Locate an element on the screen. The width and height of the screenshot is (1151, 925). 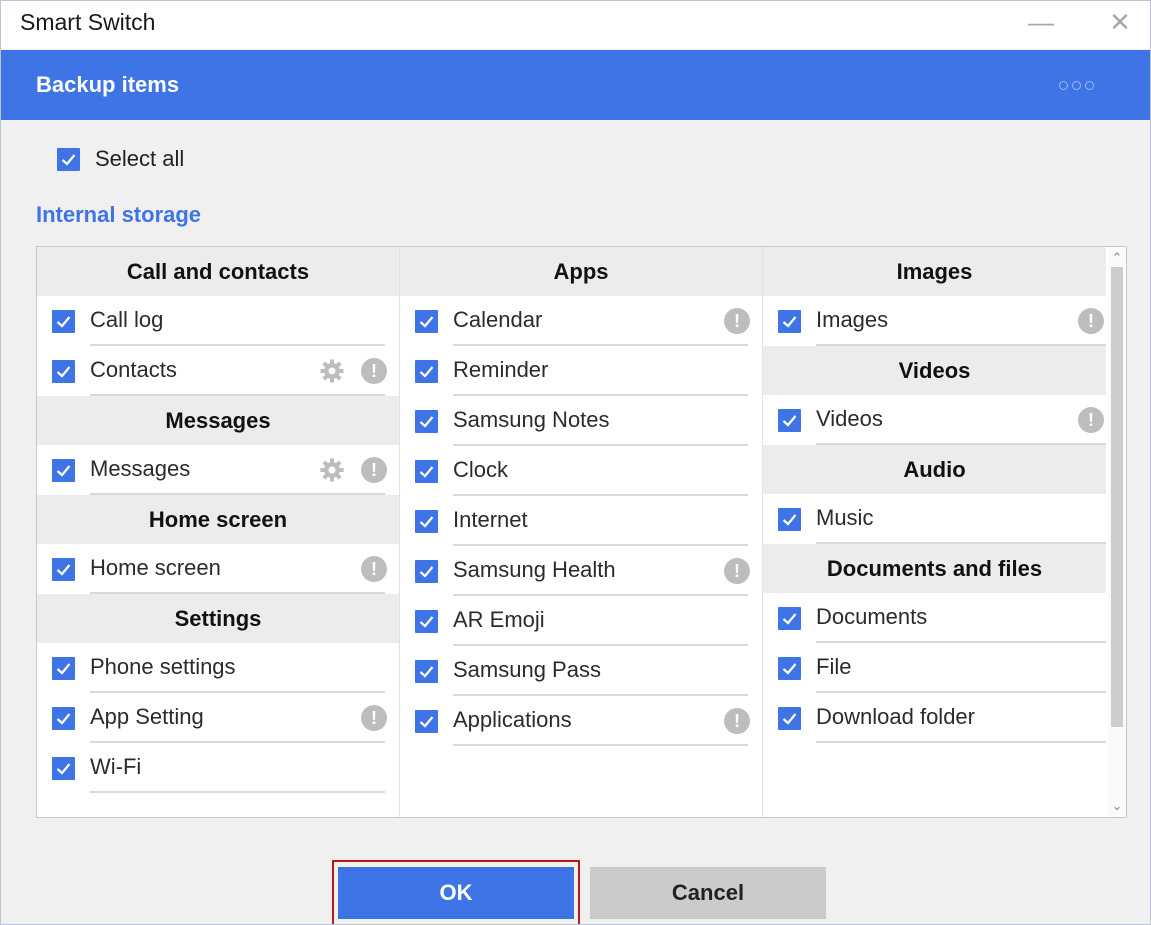
backup-item-label: AR Emoji is located at coordinates (499, 619).